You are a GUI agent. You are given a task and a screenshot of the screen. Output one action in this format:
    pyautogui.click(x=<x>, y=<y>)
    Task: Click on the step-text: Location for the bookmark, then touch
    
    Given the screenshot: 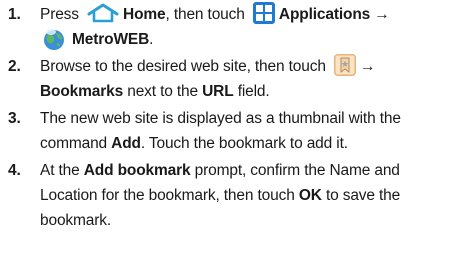 What is the action you would take?
    pyautogui.click(x=169, y=195)
    